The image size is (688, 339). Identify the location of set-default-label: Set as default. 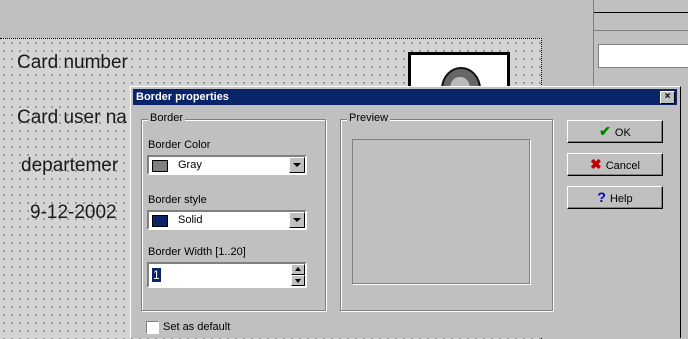
(196, 327).